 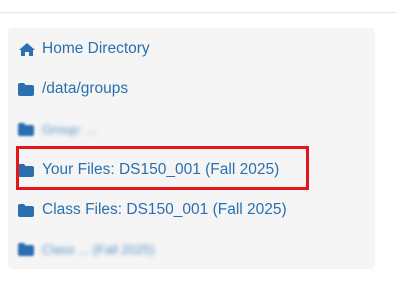 I want to click on nav-item-class-files: Class Files: DS150_001 (Fall 2025), so click(x=152, y=210).